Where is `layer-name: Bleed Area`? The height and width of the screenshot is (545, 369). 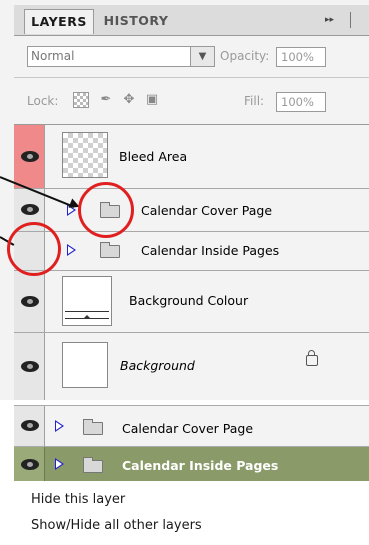
layer-name: Bleed Area is located at coordinates (153, 156).